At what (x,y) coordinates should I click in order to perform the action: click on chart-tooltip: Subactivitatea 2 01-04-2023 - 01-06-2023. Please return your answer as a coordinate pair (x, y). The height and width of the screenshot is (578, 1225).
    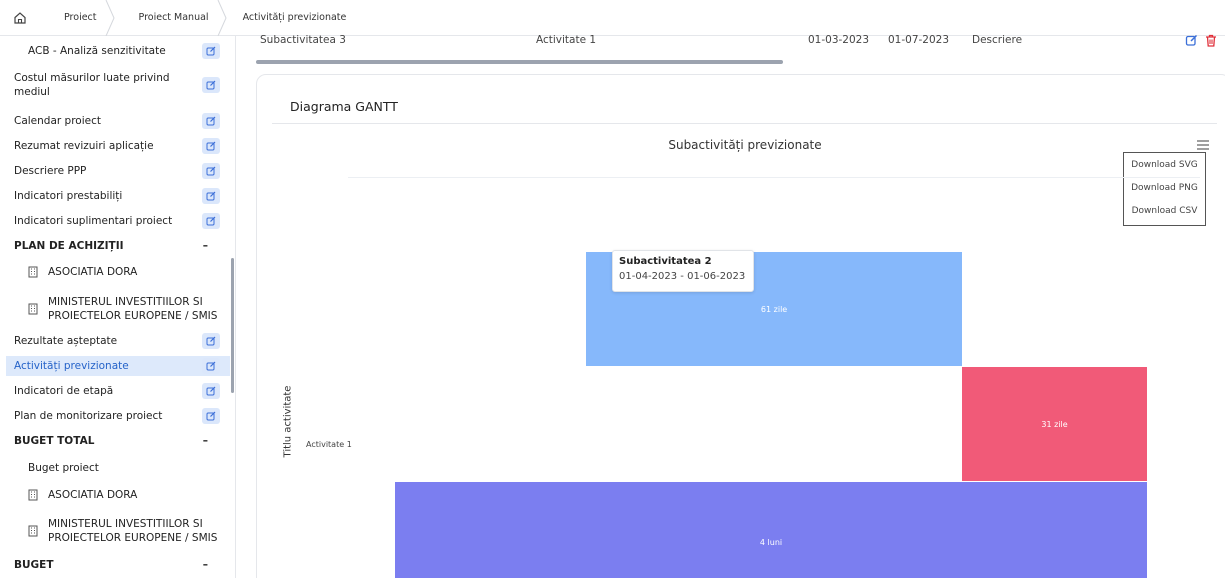
    Looking at the image, I should click on (683, 271).